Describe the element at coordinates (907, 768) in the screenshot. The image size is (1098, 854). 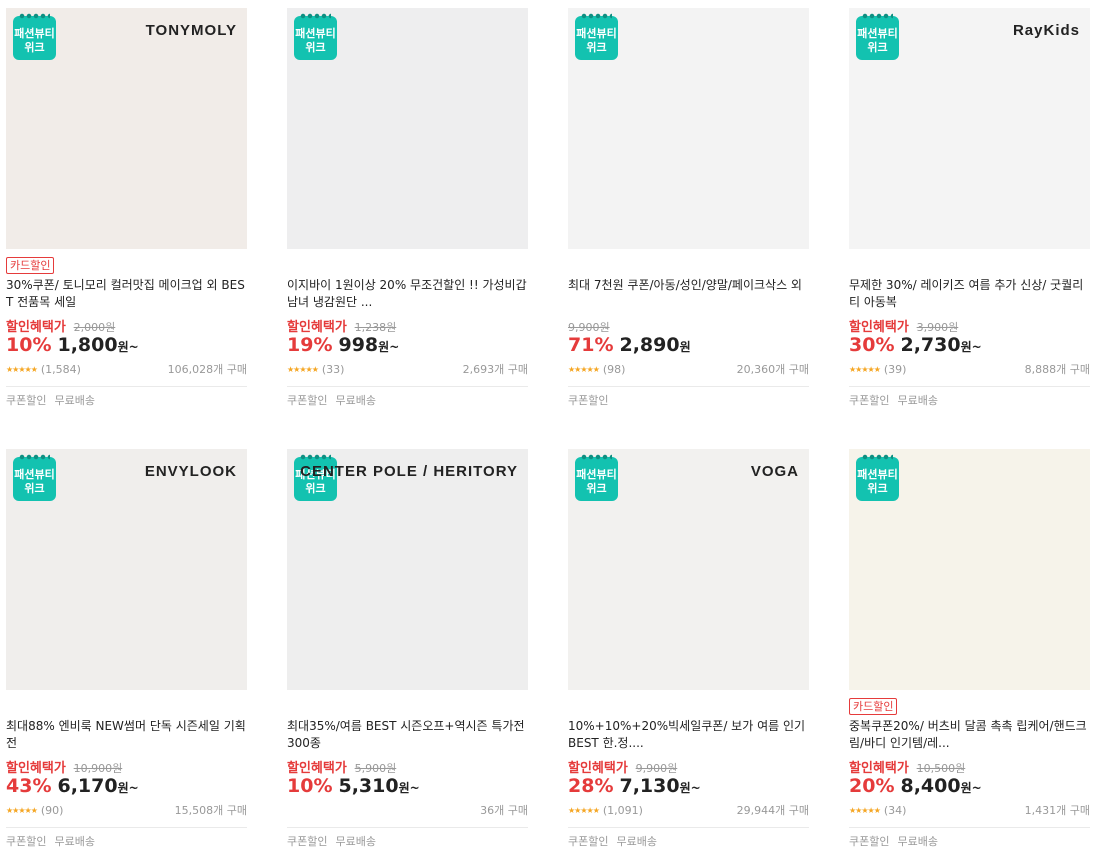
I see `price-original-row: 할인혜택가 10,500원` at that location.